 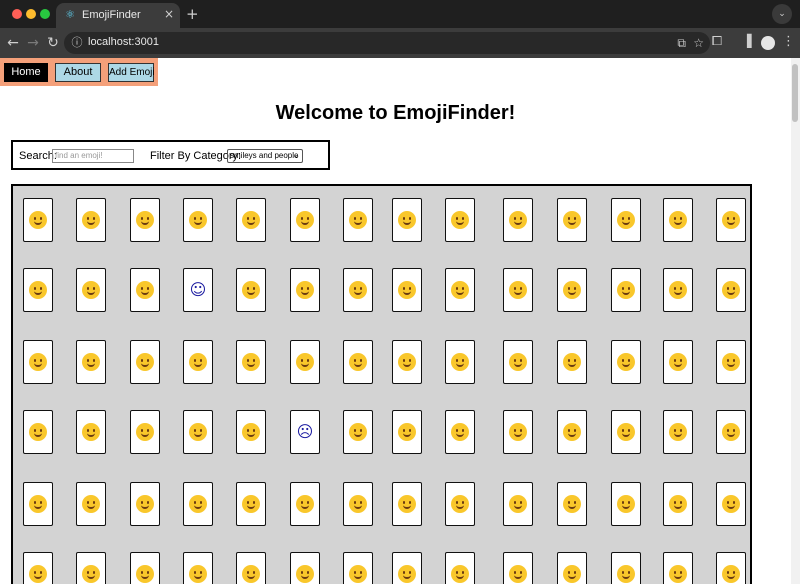 What do you see at coordinates (131, 72) in the screenshot?
I see `nav-add-emoji-link: Add Emoji` at bounding box center [131, 72].